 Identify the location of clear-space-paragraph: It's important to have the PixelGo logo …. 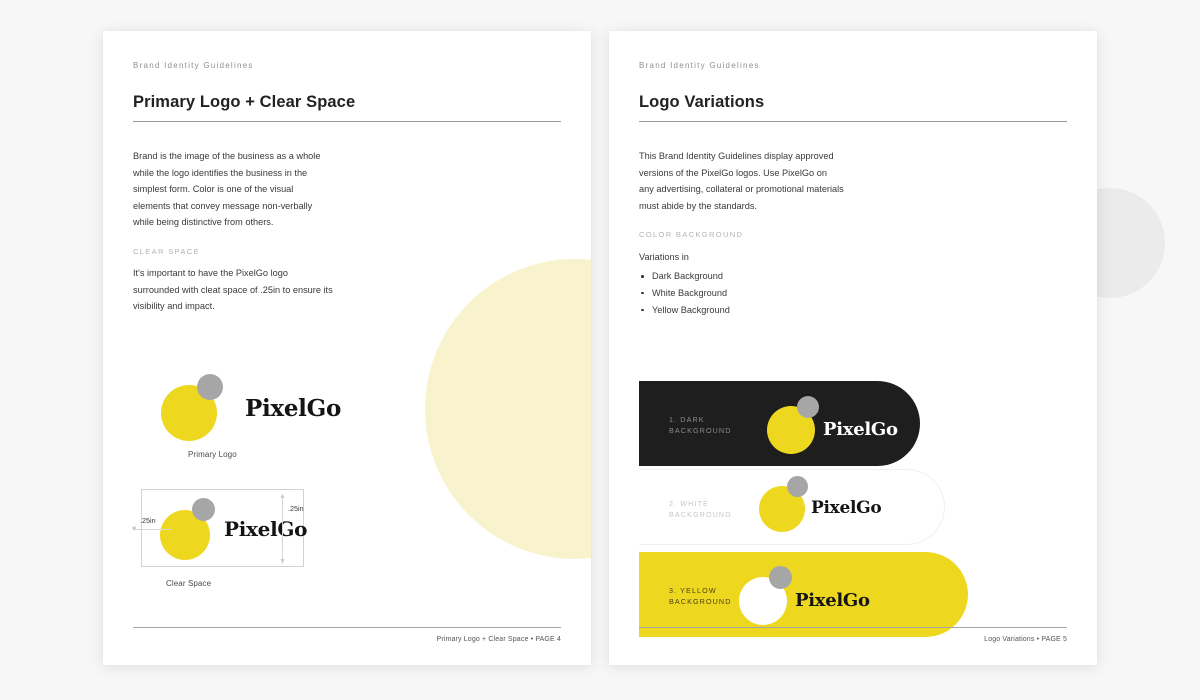
(233, 289).